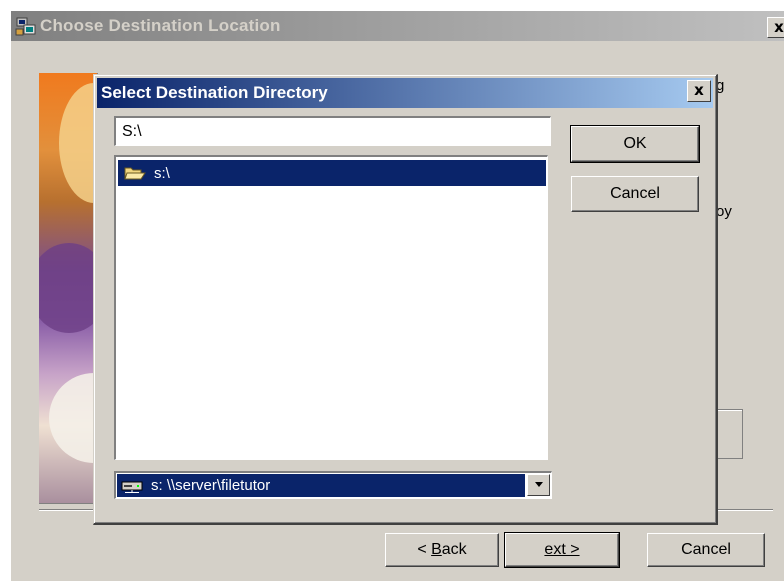 The image size is (784, 581). What do you see at coordinates (26, 26) in the screenshot?
I see `setup-app-icon` at bounding box center [26, 26].